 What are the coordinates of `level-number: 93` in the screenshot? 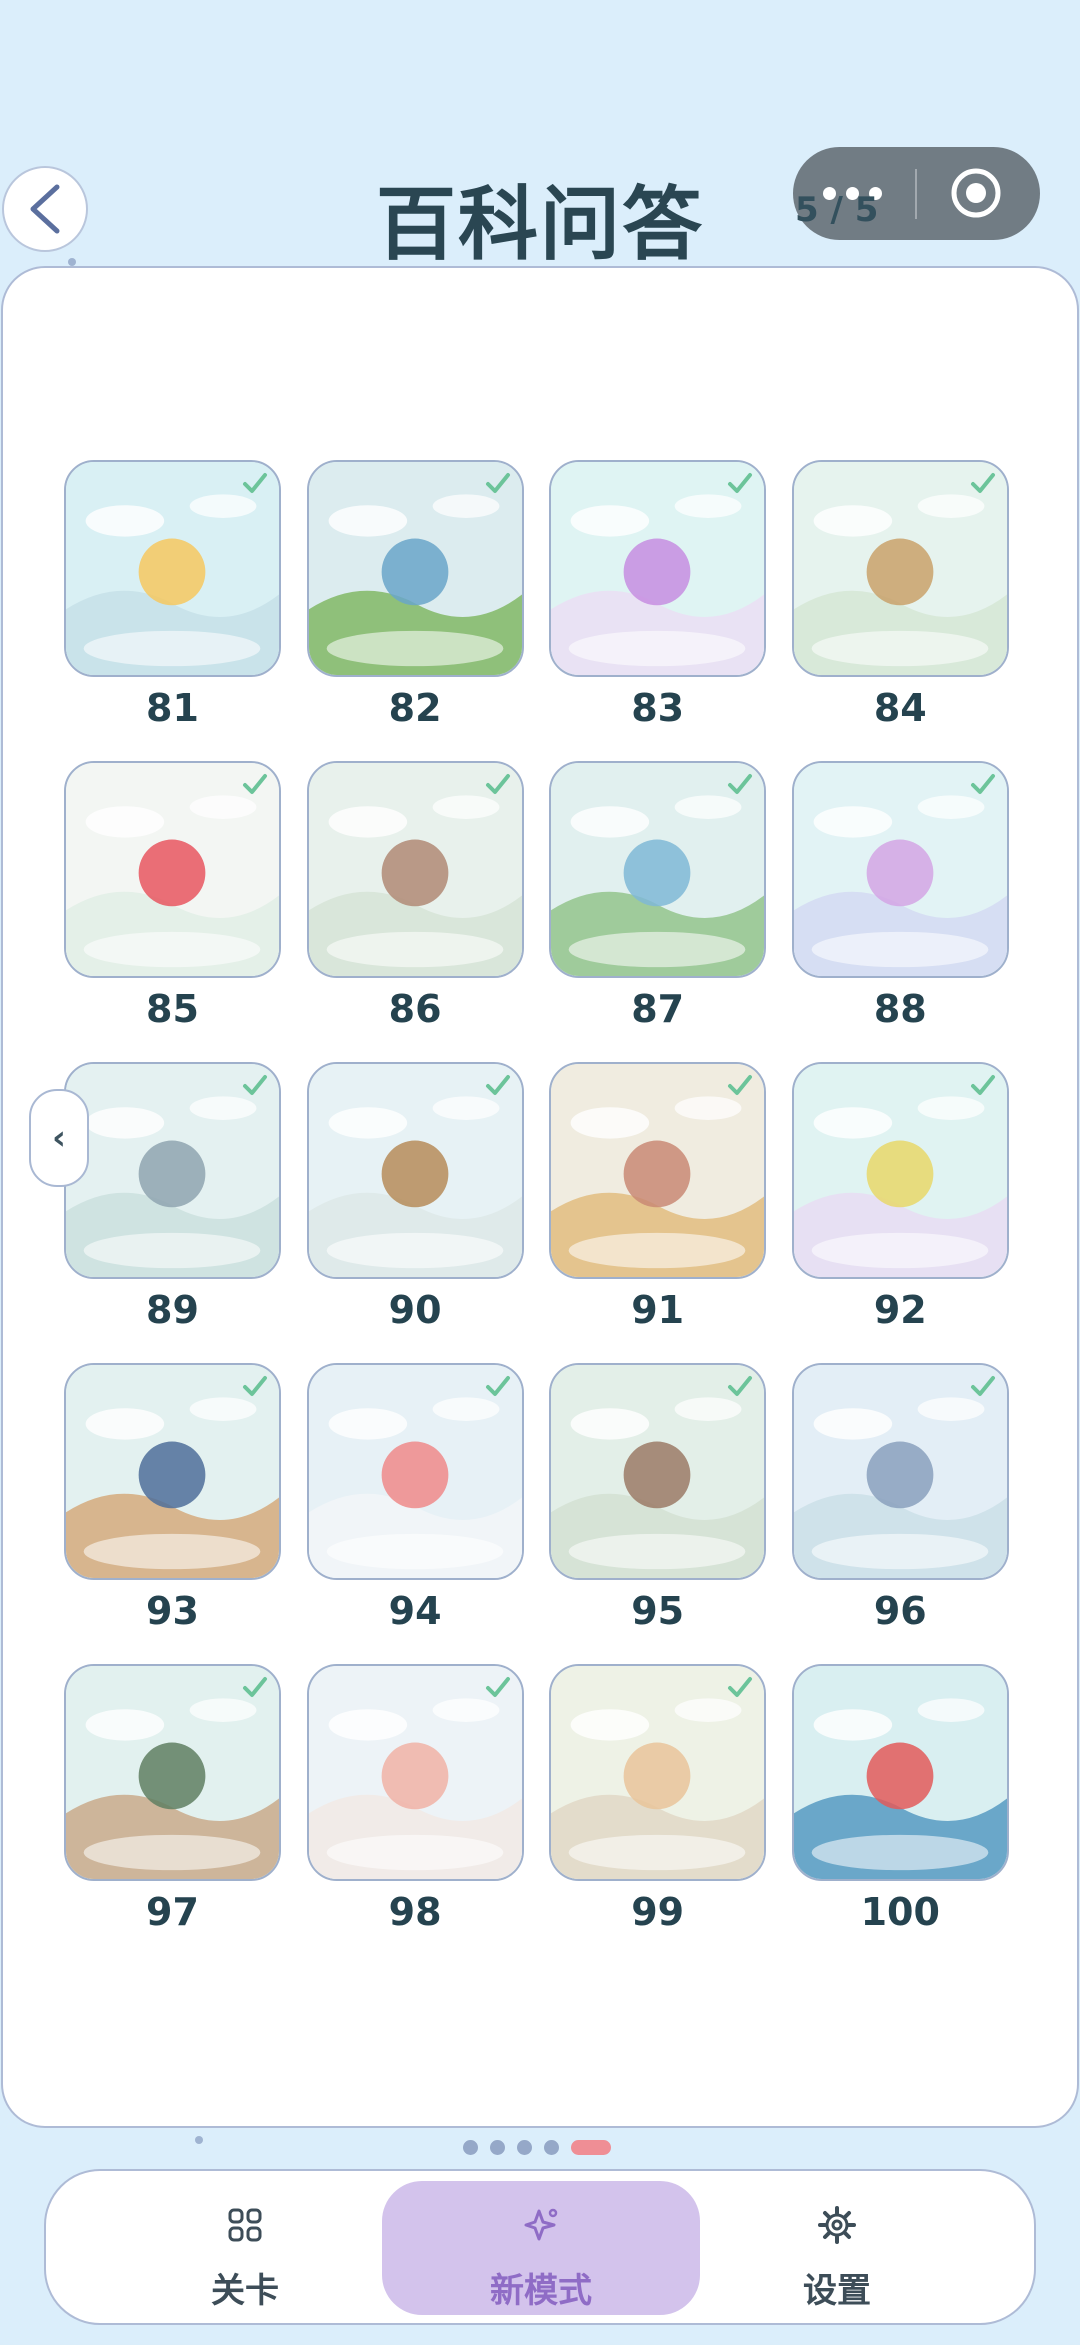 It's located at (172, 1611).